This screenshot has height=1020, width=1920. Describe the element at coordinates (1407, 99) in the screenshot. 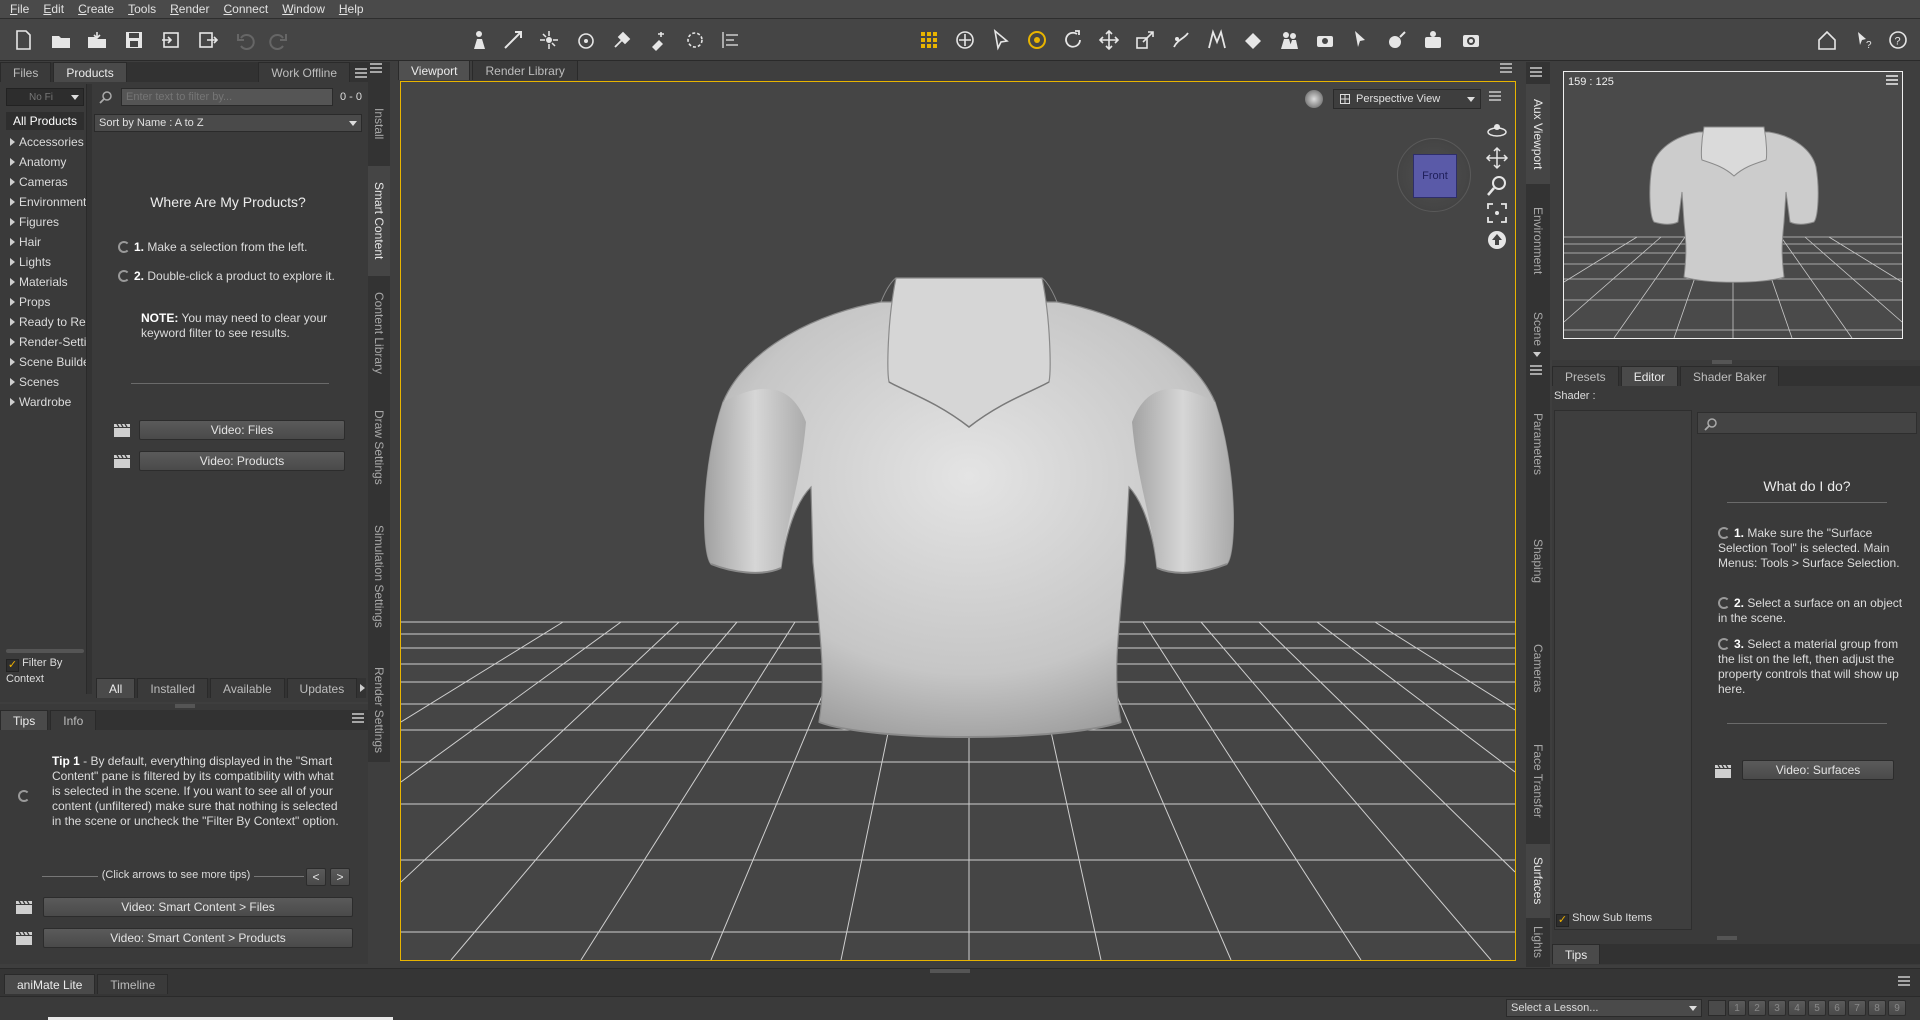

I see `view-dropdown: Perspective View` at that location.